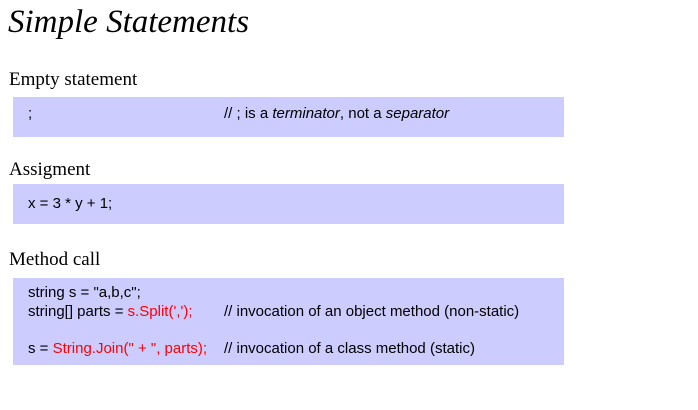 This screenshot has height=410, width=698. I want to click on section-heading-method-call: Method call, so click(55, 259).